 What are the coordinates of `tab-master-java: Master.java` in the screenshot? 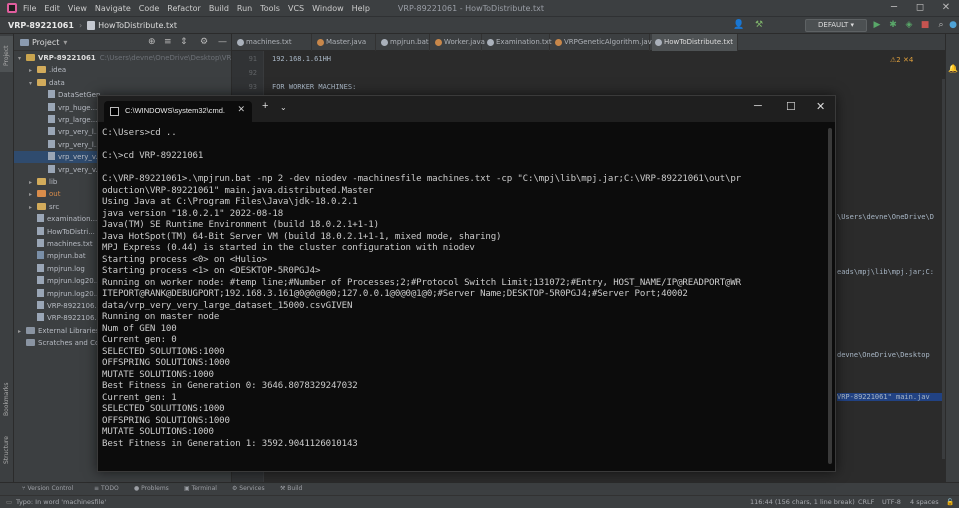 It's located at (345, 42).